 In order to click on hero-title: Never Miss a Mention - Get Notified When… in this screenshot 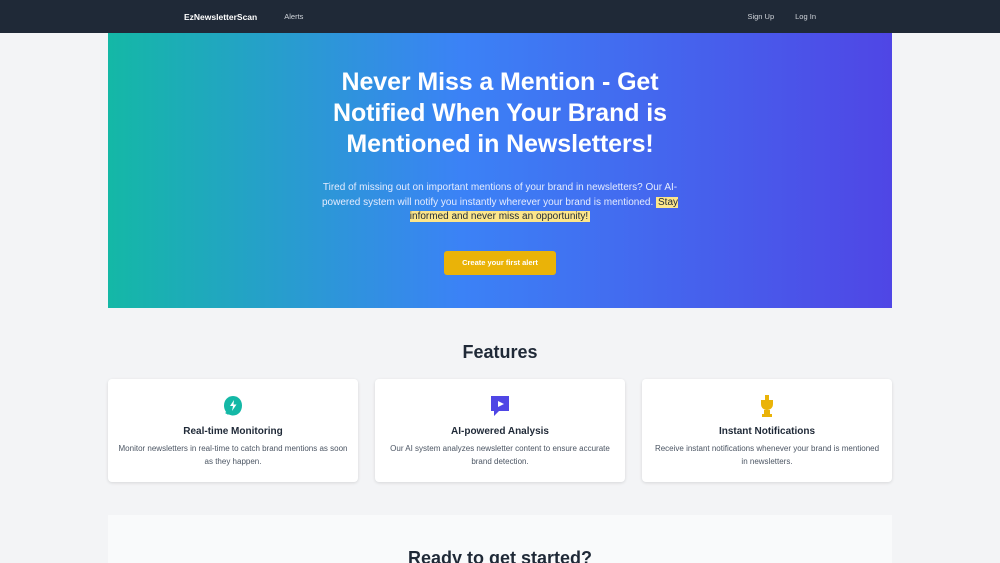, I will do `click(500, 113)`.